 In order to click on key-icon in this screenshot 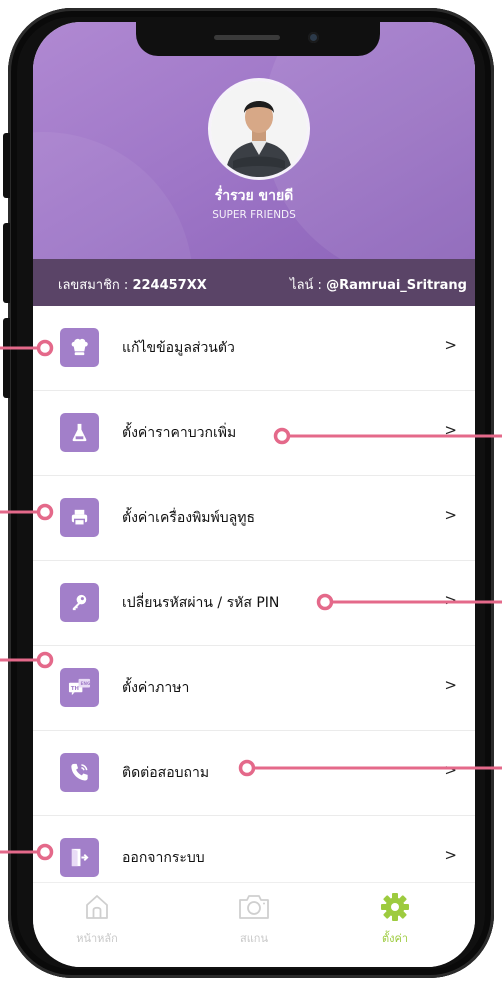, I will do `click(79, 602)`.